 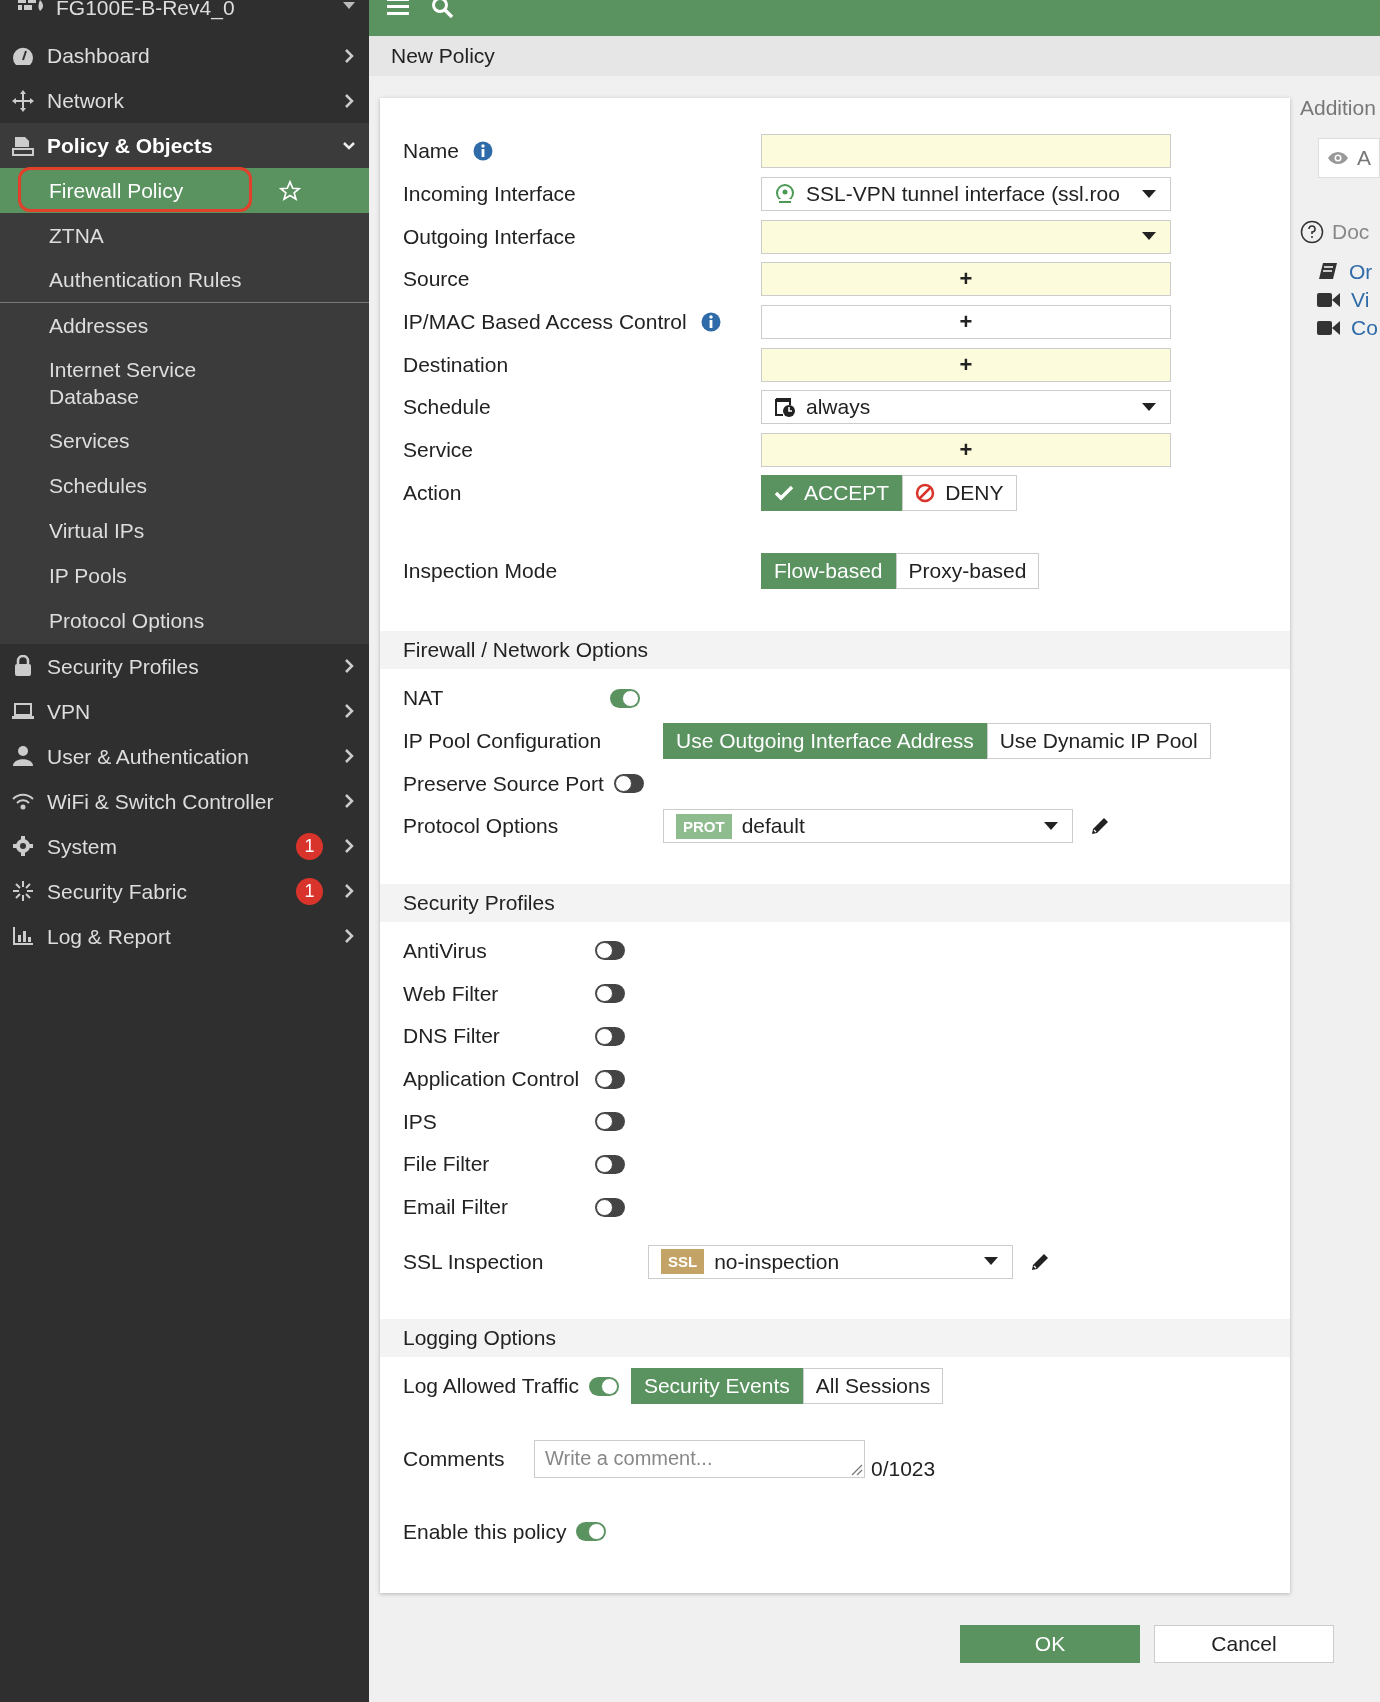 I want to click on action-option: DENY, so click(x=959, y=492).